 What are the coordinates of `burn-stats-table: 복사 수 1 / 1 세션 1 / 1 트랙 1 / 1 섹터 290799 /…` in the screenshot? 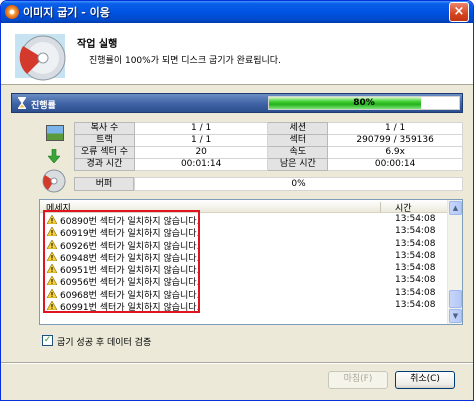 It's located at (268, 146).